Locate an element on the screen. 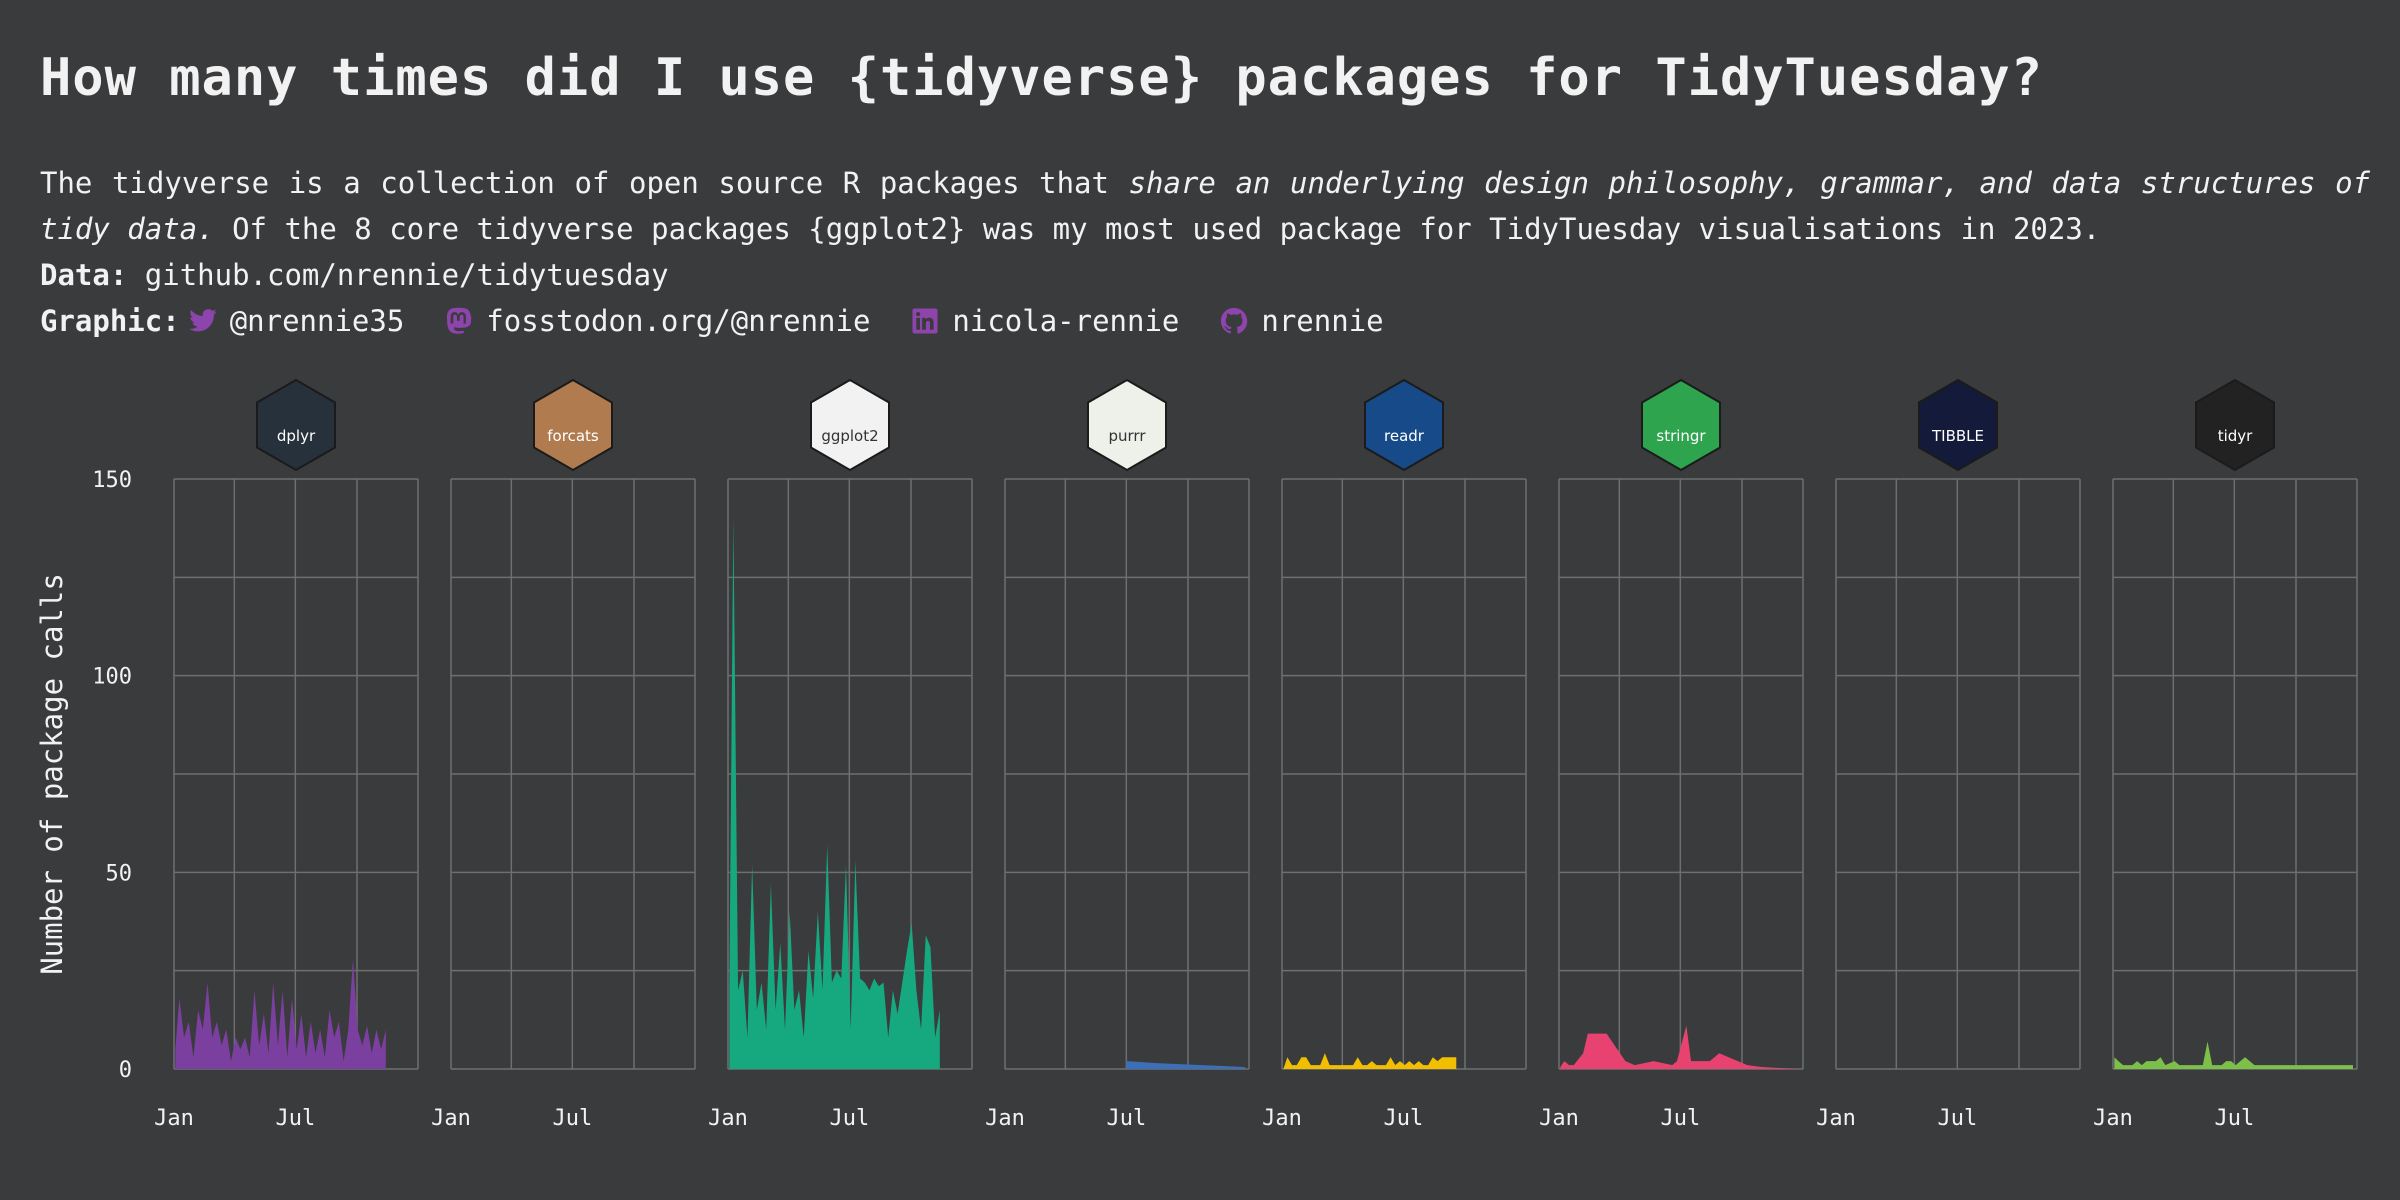 This screenshot has height=1200, width=2400. hex-logo-stringr: stringr is located at coordinates (1681, 425).